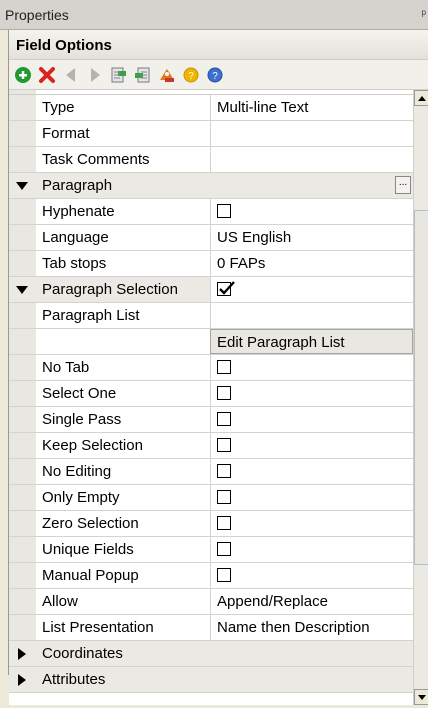 The height and width of the screenshot is (708, 428). I want to click on add-icon, so click(23, 75).